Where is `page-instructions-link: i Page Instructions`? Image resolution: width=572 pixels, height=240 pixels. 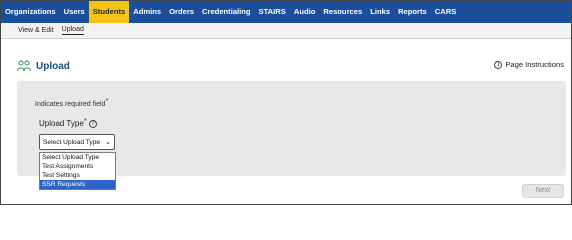 page-instructions-link: i Page Instructions is located at coordinates (529, 64).